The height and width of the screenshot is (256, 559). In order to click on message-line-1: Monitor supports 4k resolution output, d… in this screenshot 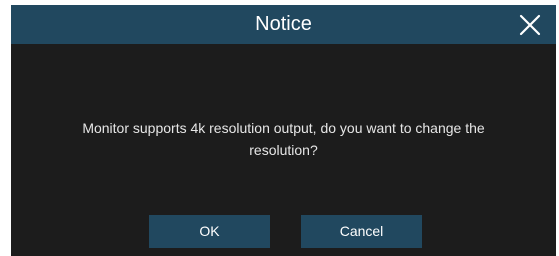, I will do `click(283, 128)`.